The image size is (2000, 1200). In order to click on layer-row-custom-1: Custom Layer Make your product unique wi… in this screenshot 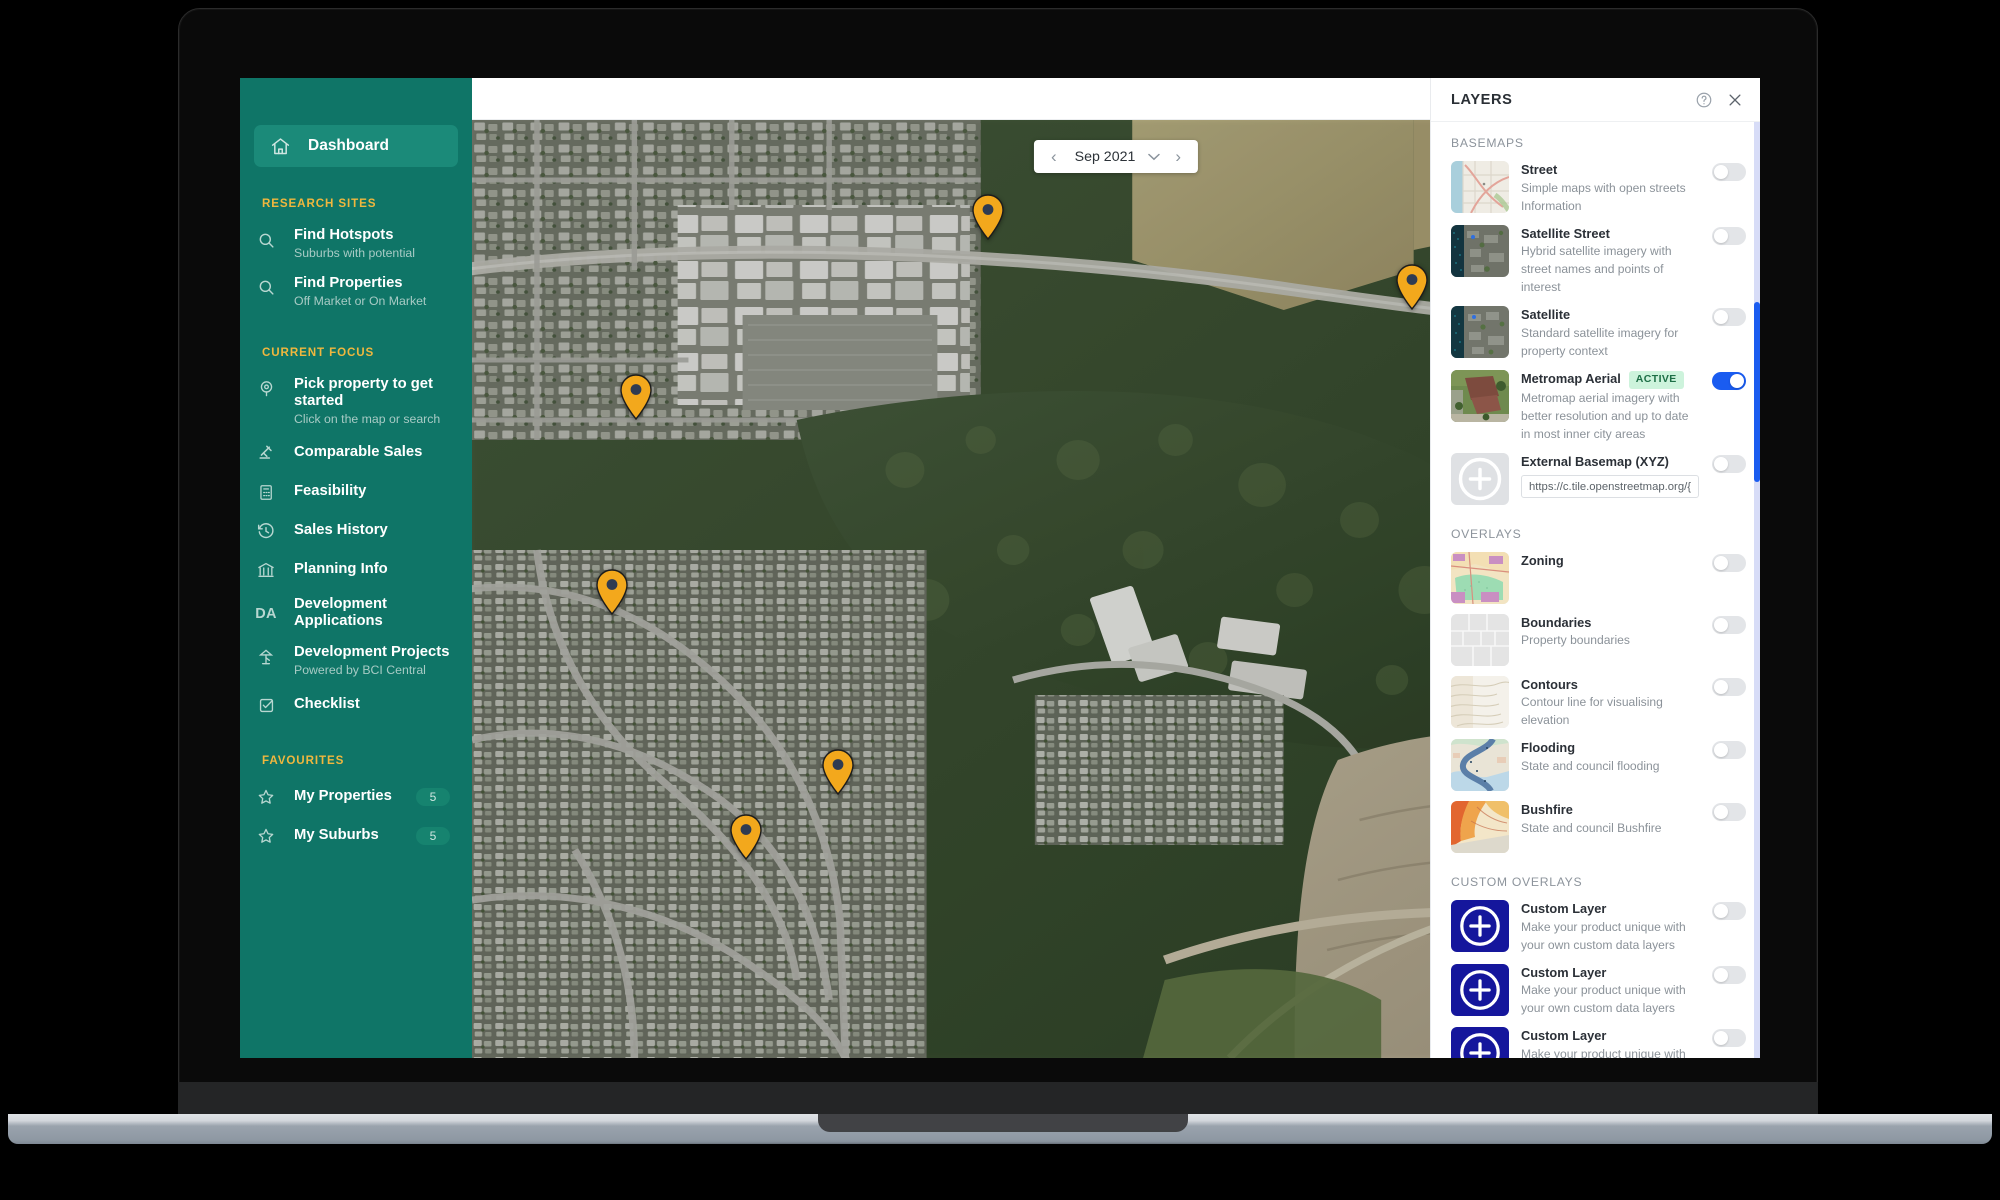, I will do `click(1595, 930)`.